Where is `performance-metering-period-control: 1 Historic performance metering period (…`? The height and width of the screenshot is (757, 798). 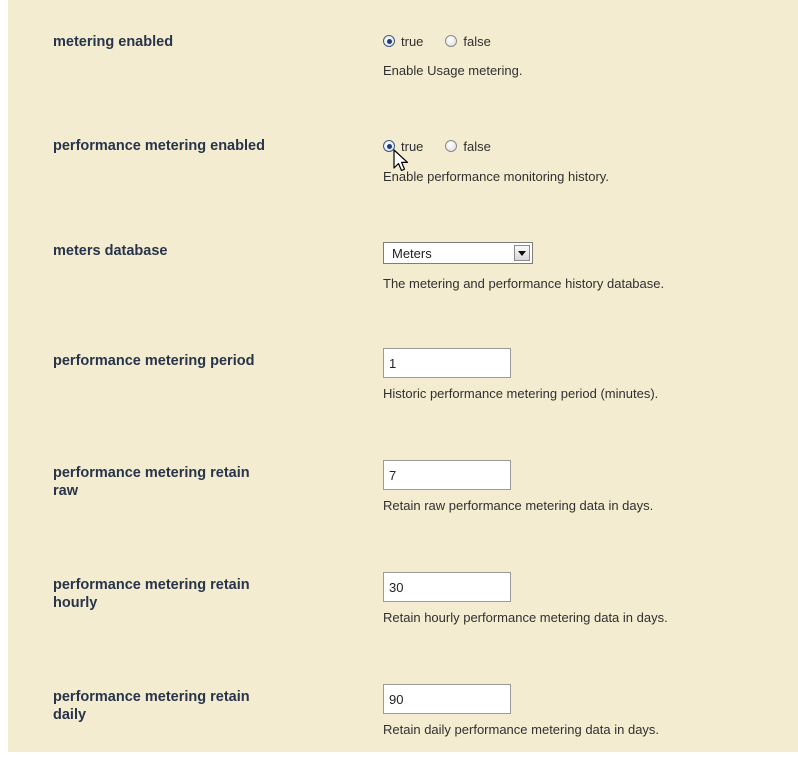 performance-metering-period-control: 1 Historic performance metering period (… is located at coordinates (520, 374).